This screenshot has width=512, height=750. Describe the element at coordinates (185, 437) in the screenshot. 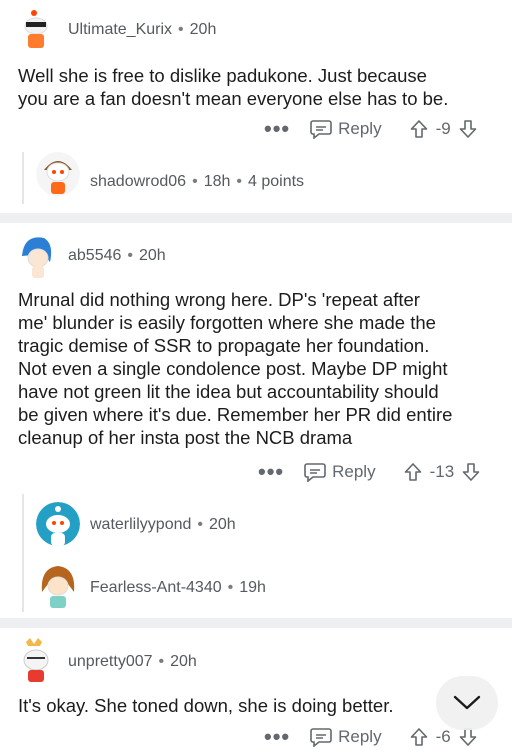

I see `comment-body-line: cleanup of her insta post the NCB drama` at that location.